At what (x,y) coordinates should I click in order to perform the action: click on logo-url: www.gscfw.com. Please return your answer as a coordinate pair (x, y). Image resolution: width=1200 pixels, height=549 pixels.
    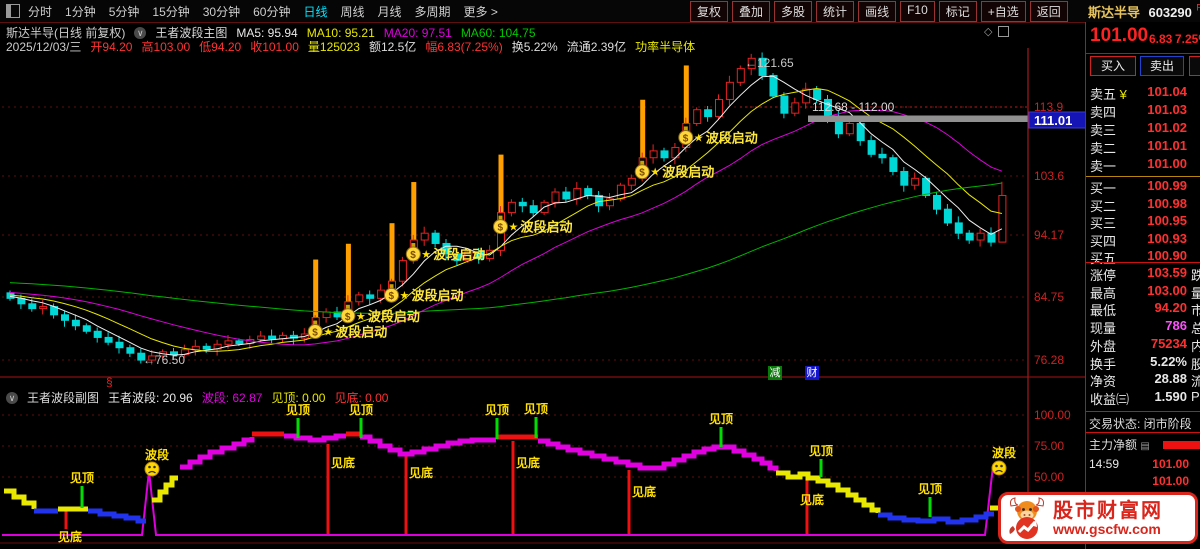
    Looking at the image, I should click on (1107, 528).